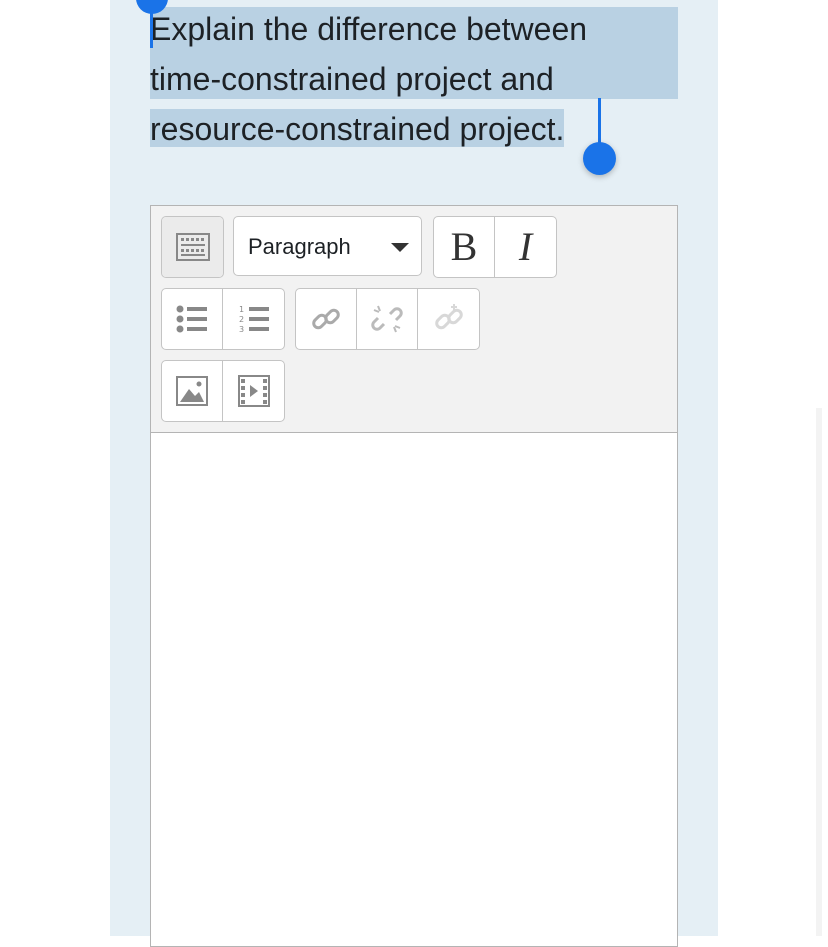  I want to click on selection-start-caret, so click(151, 29).